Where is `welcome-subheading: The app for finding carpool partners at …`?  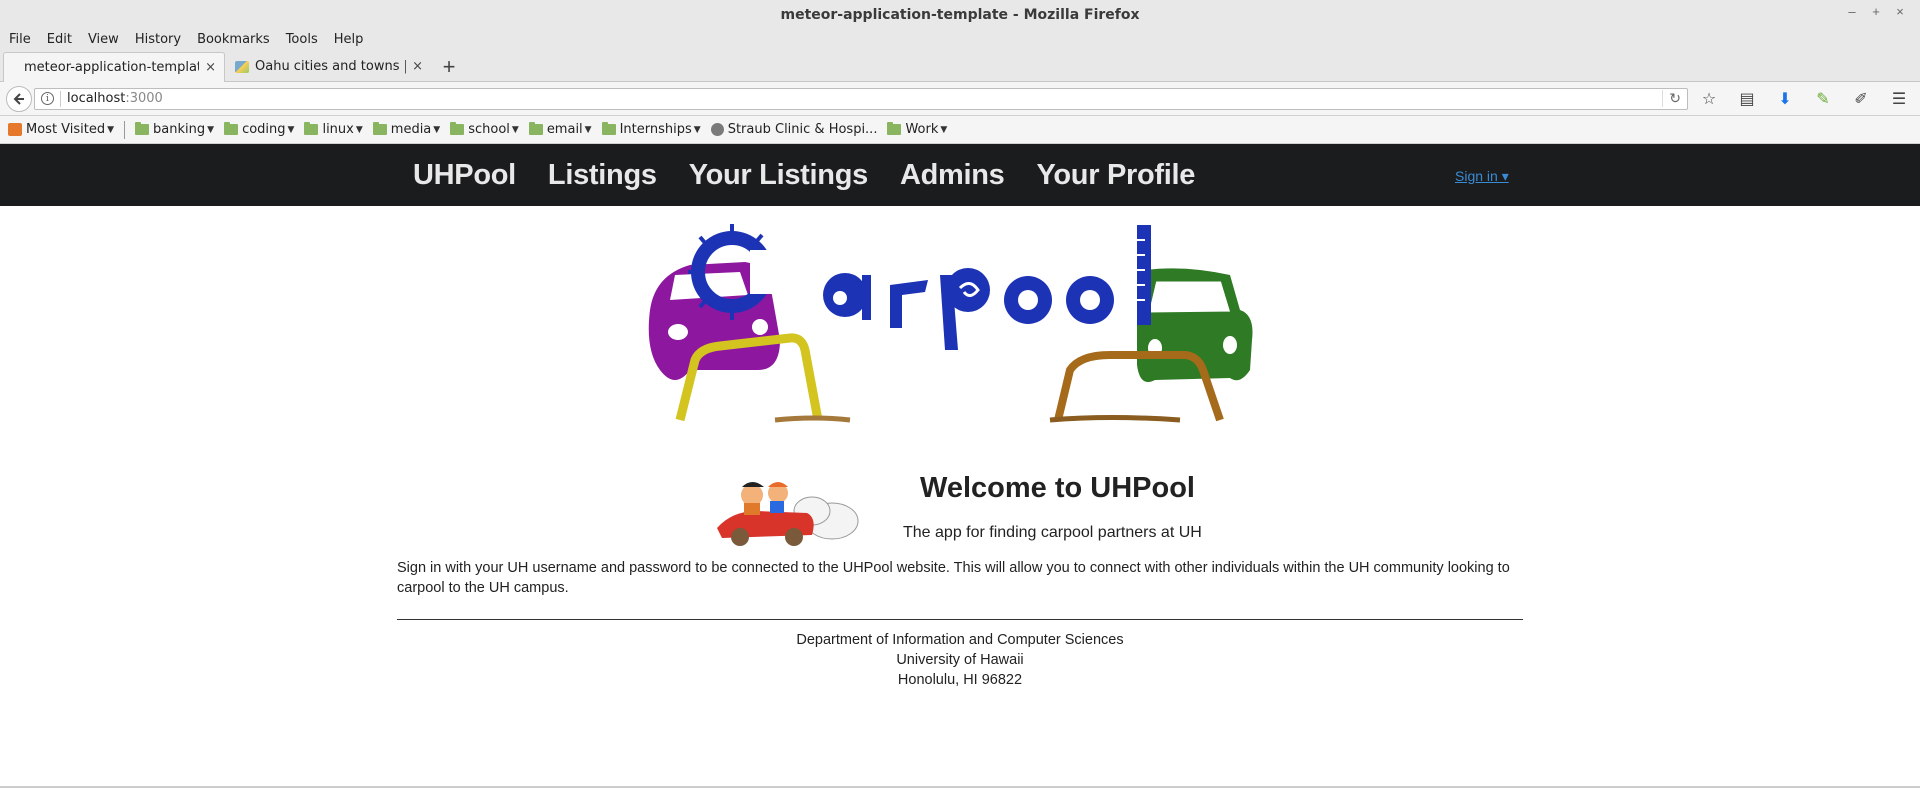
welcome-subheading: The app for finding carpool partners at … is located at coordinates (1052, 532).